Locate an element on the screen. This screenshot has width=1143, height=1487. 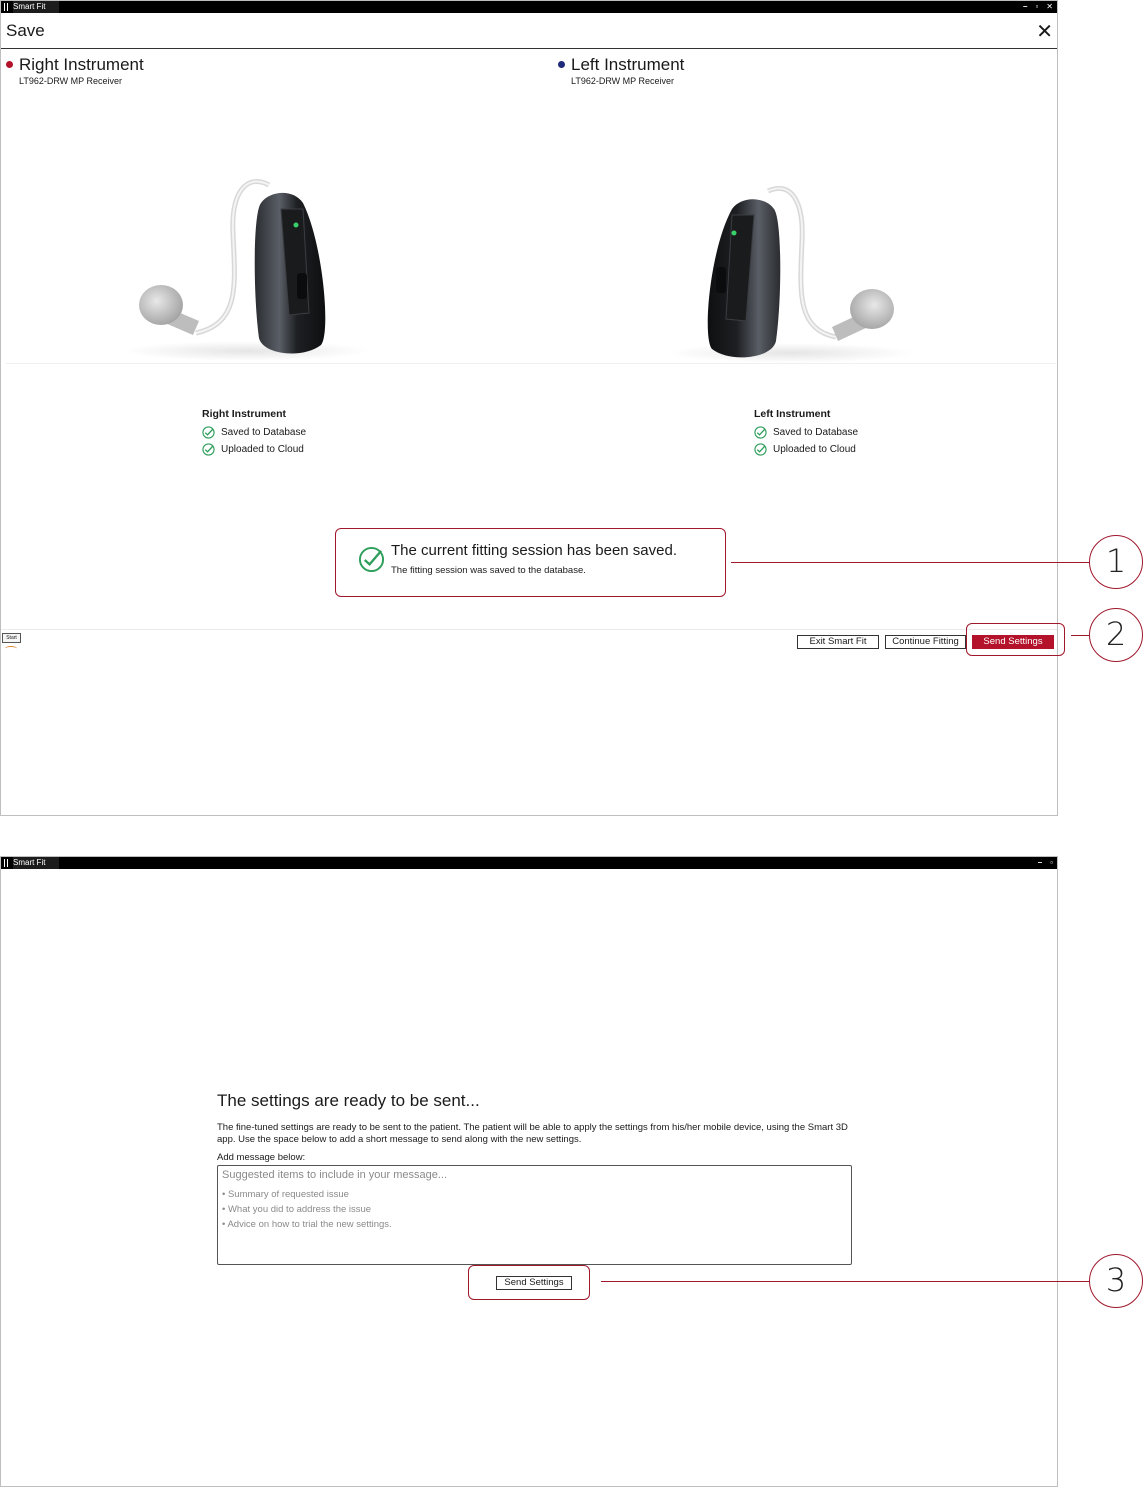
window-controls: – ▫ is located at coordinates (1045, 863).